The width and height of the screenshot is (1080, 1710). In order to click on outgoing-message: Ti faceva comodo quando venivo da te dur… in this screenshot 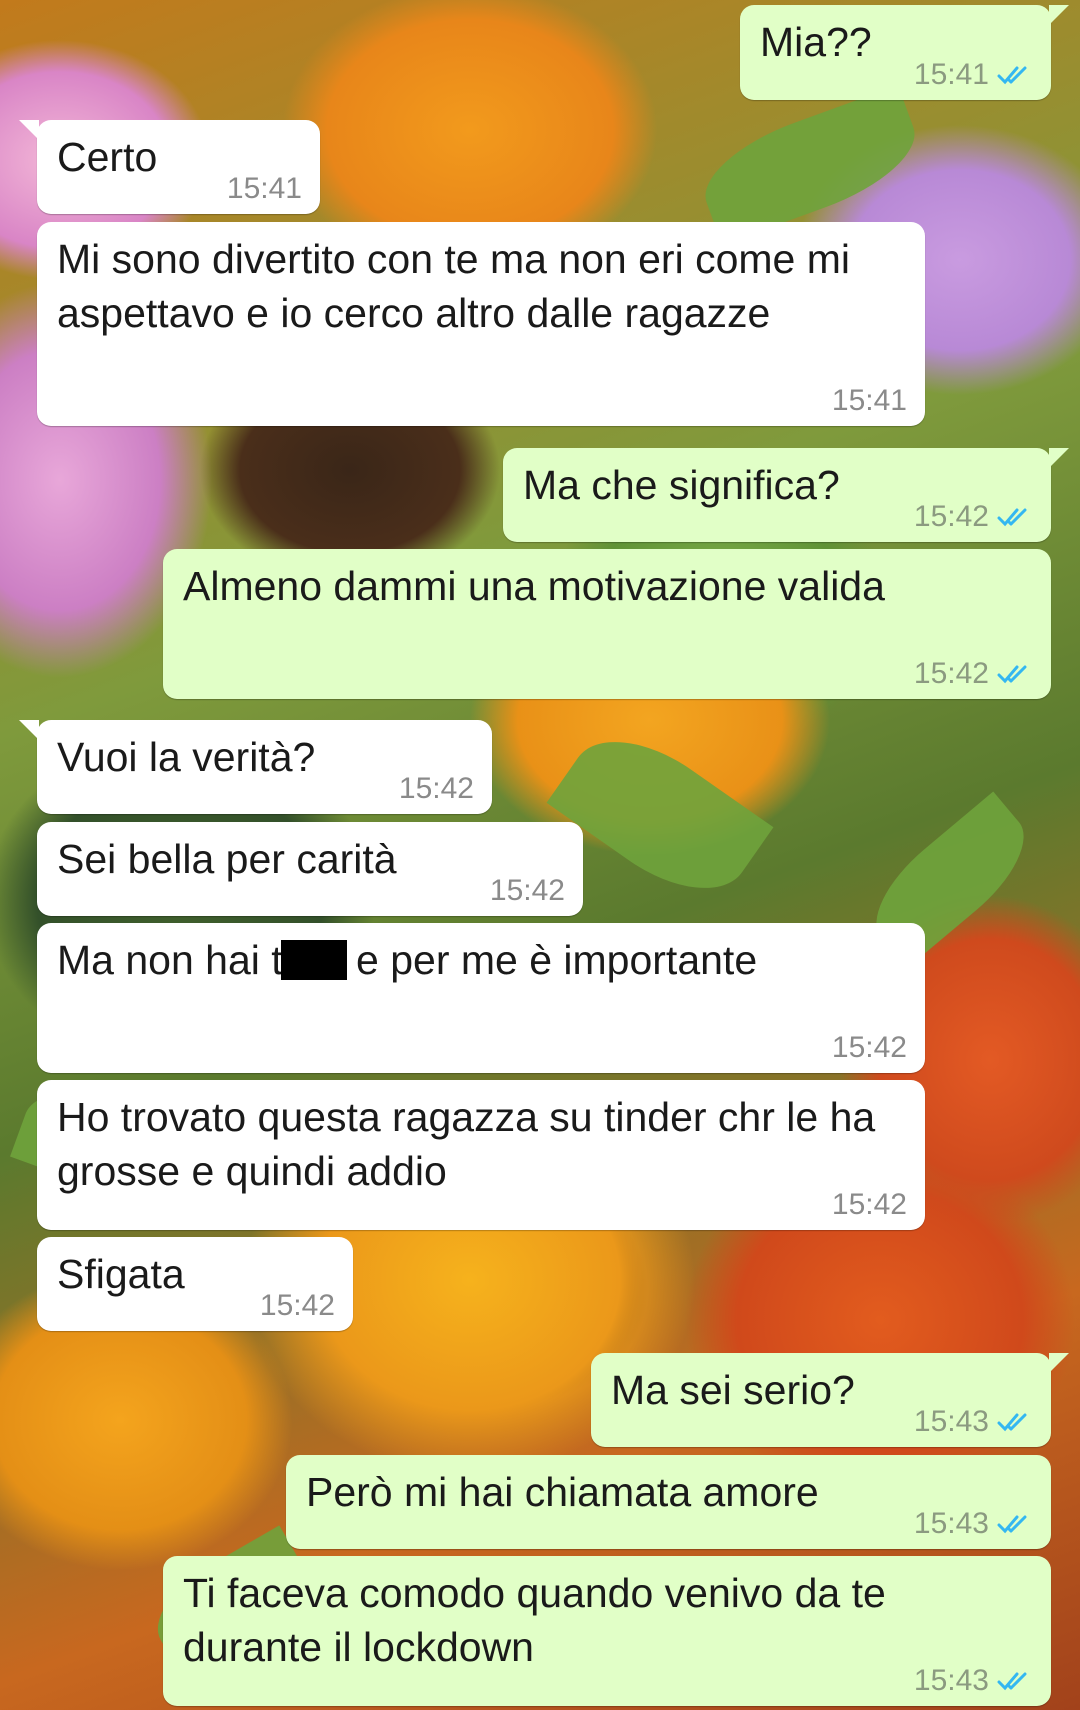, I will do `click(607, 1631)`.